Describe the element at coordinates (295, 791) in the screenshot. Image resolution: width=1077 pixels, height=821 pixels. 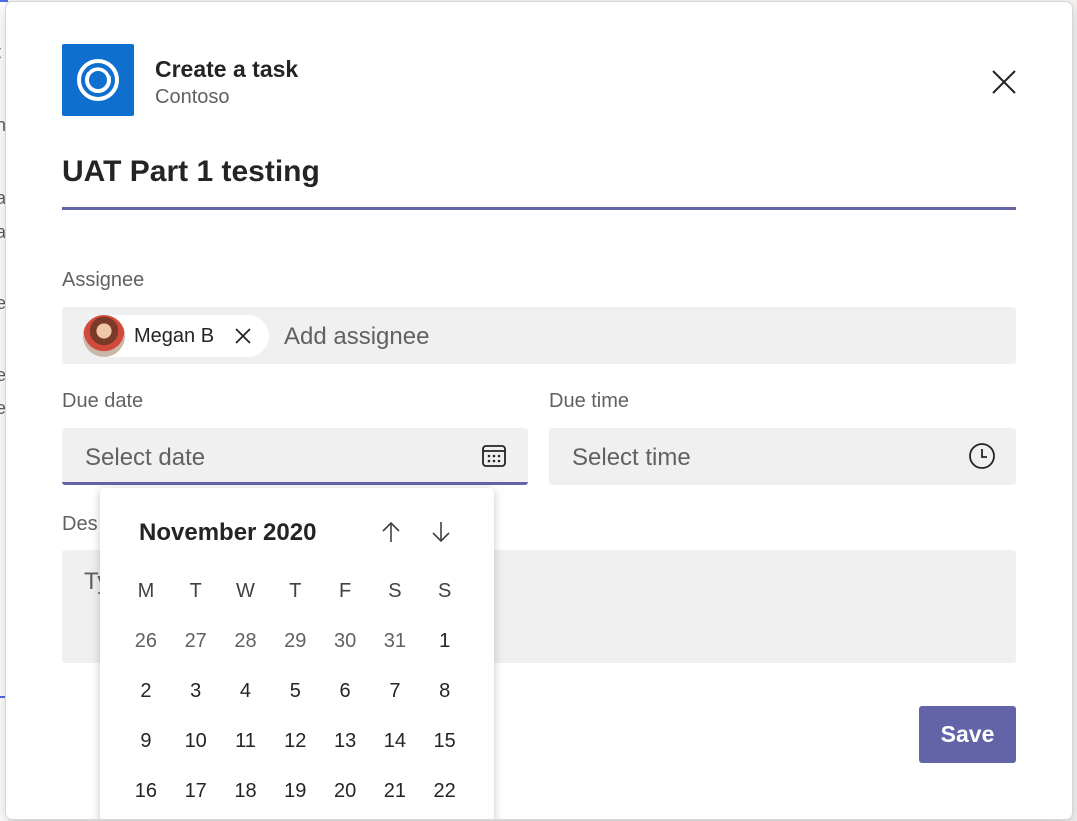
I see `calendar-day: 19` at that location.